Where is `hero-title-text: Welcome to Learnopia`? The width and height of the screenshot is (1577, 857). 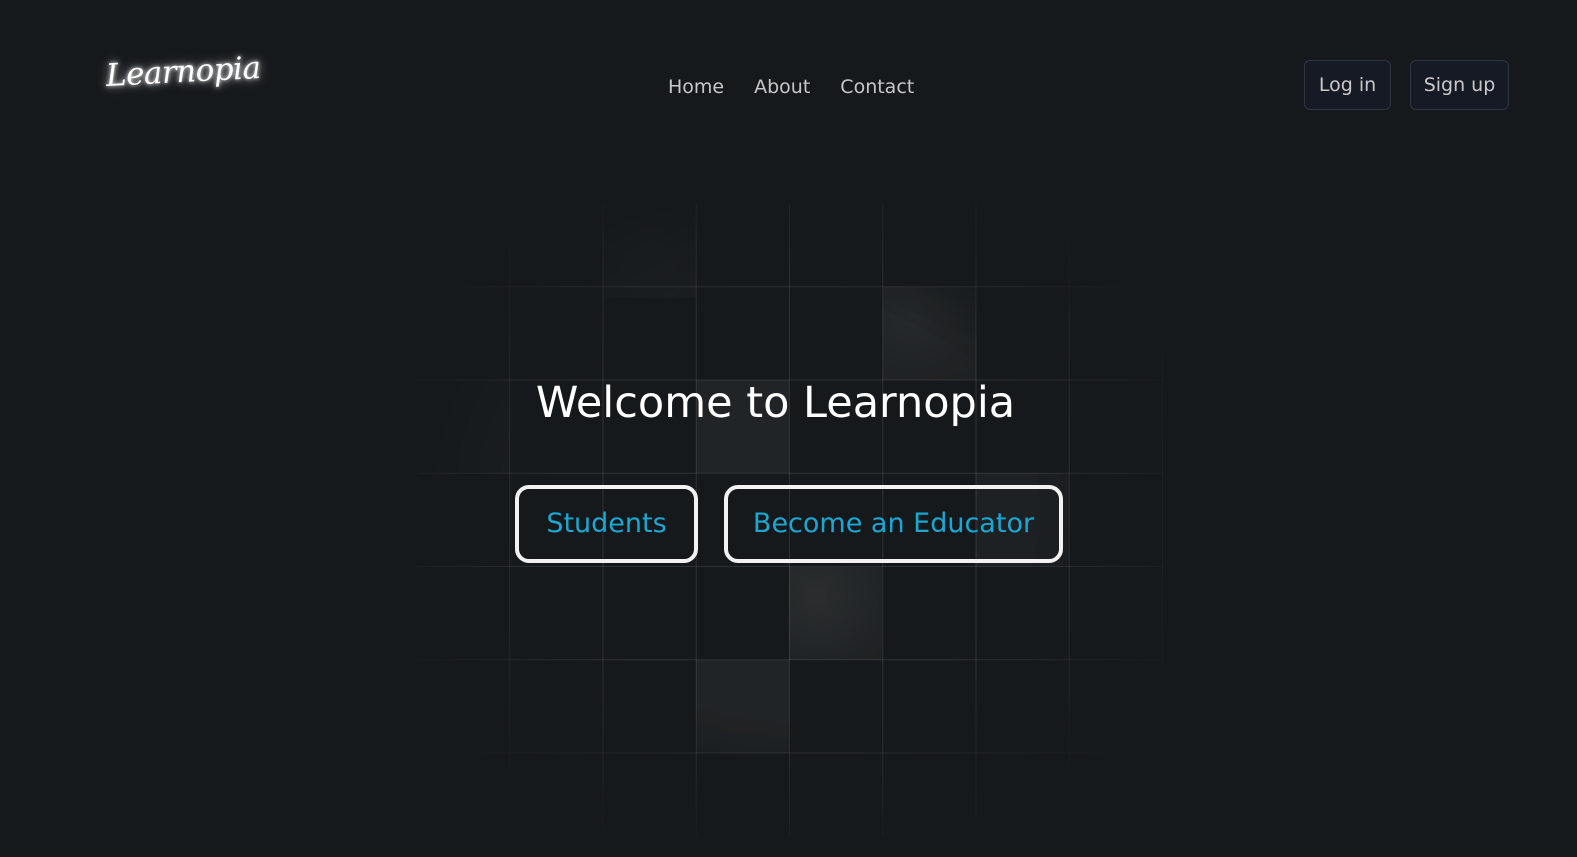 hero-title-text: Welcome to Learnopia is located at coordinates (775, 403).